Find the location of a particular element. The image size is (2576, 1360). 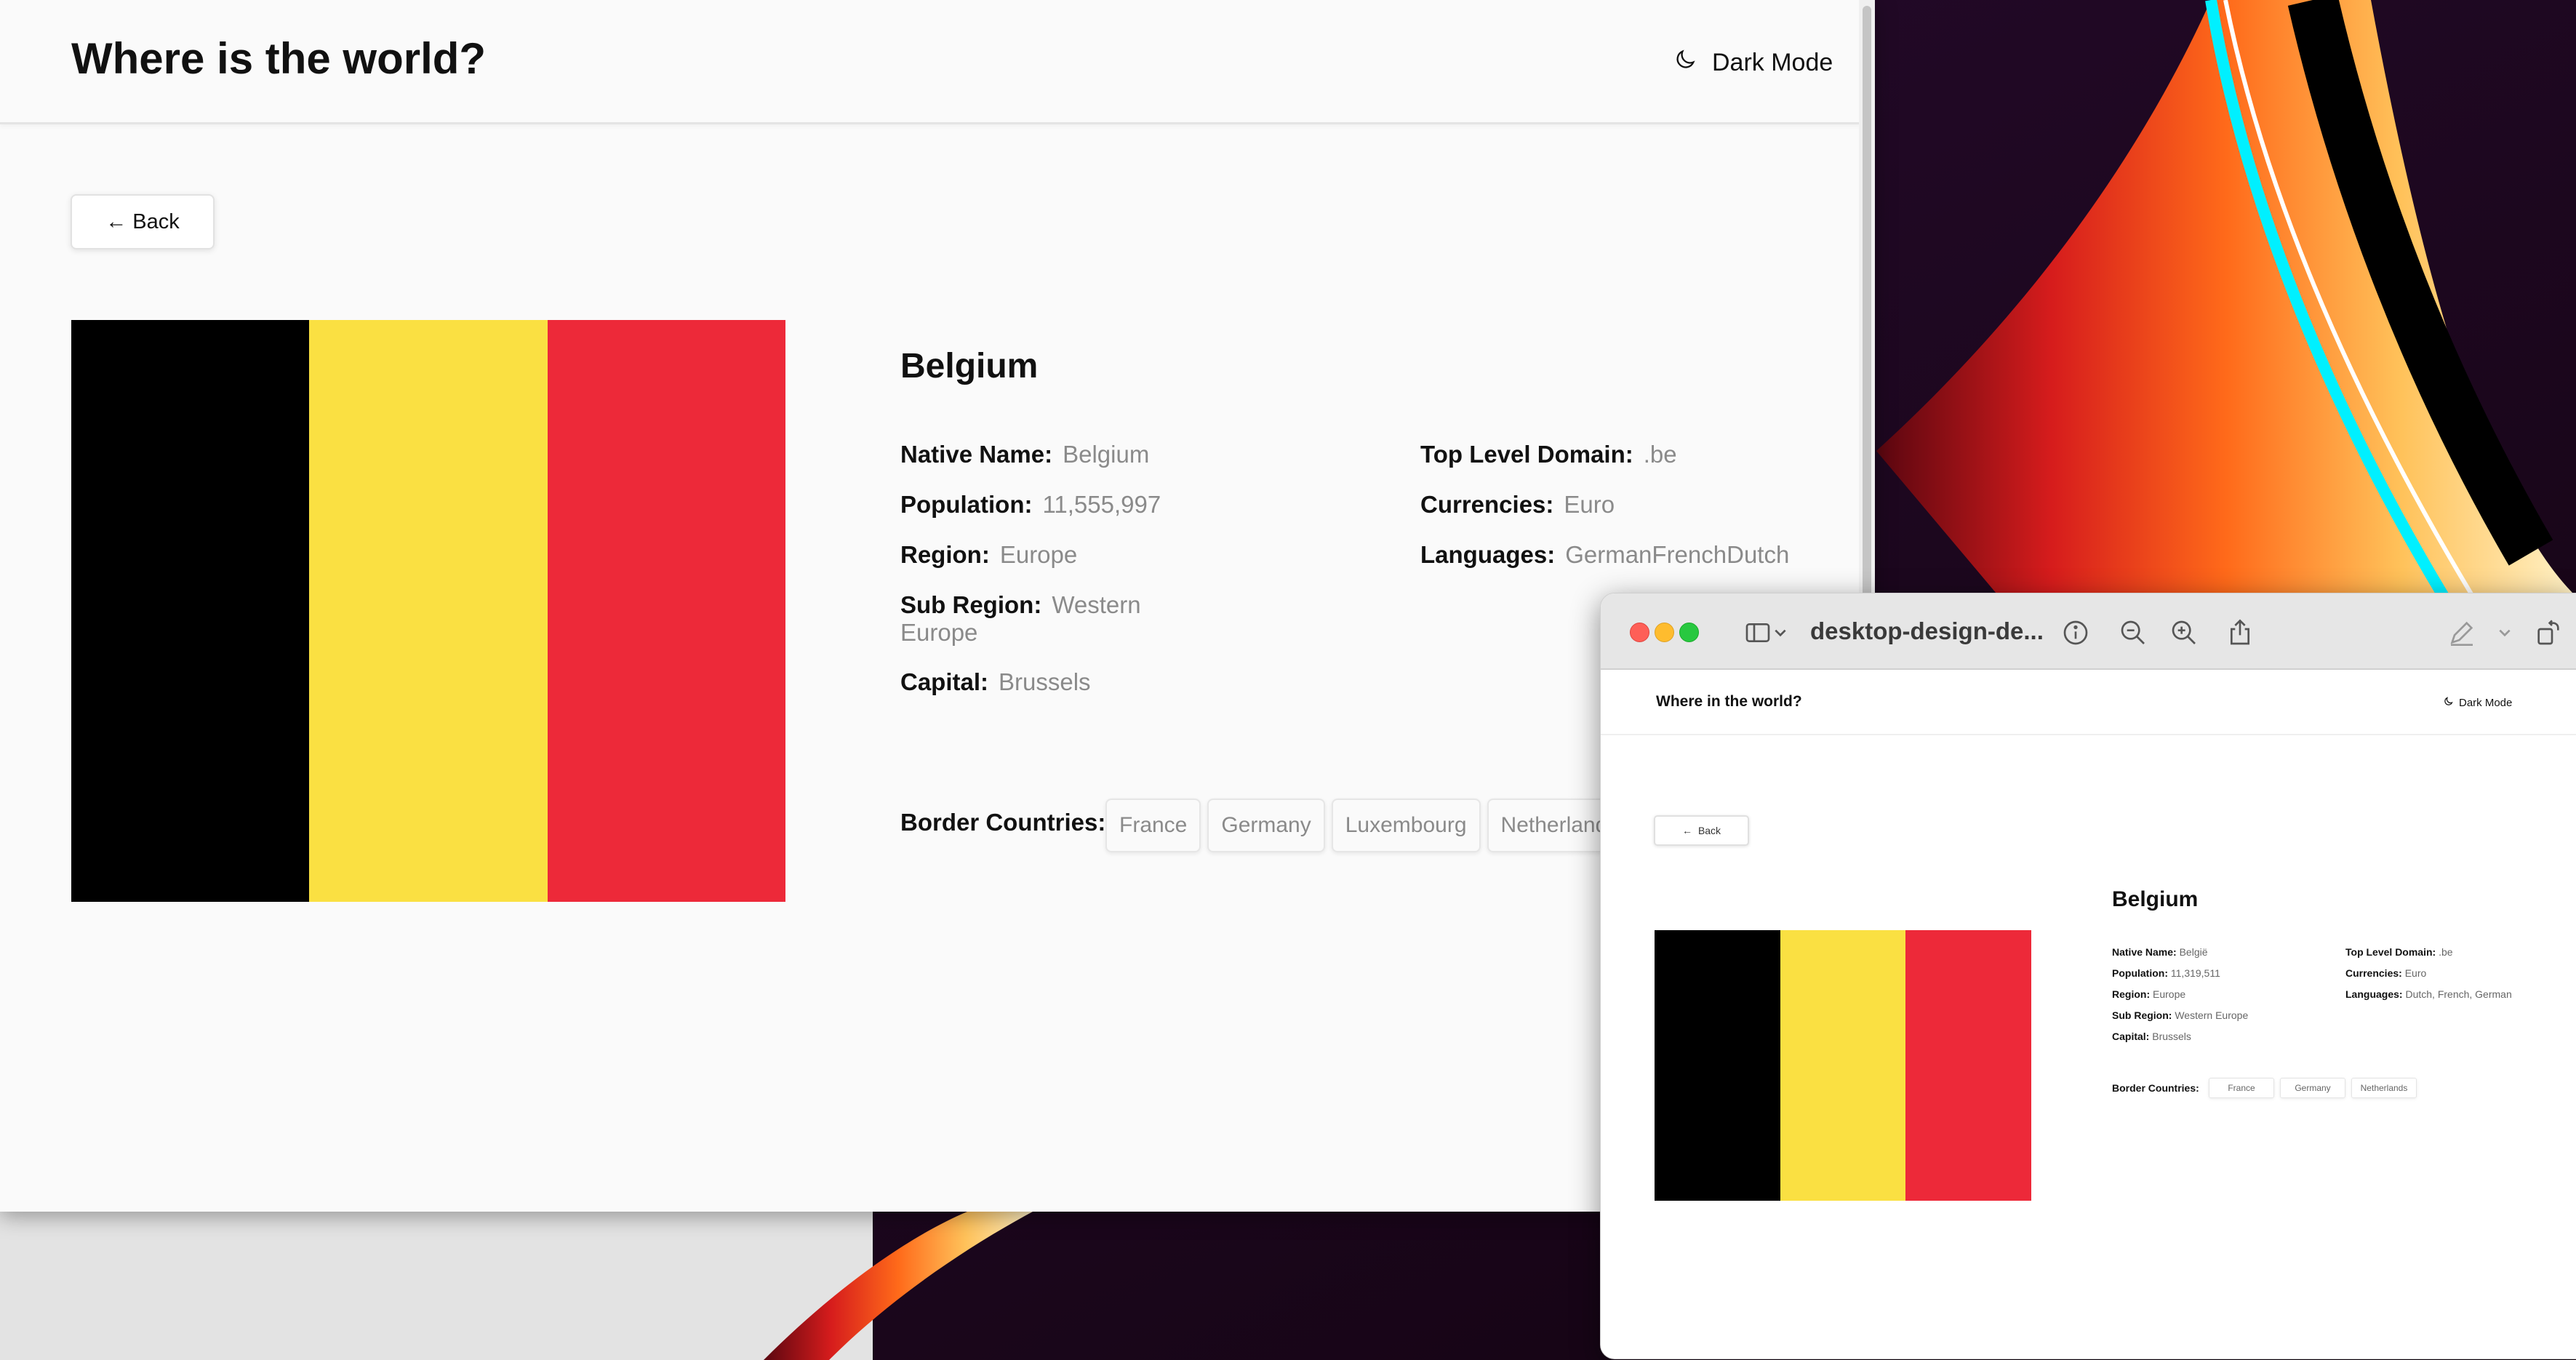

preview-header: Where in the world? Dark Mode is located at coordinates (2088, 702).